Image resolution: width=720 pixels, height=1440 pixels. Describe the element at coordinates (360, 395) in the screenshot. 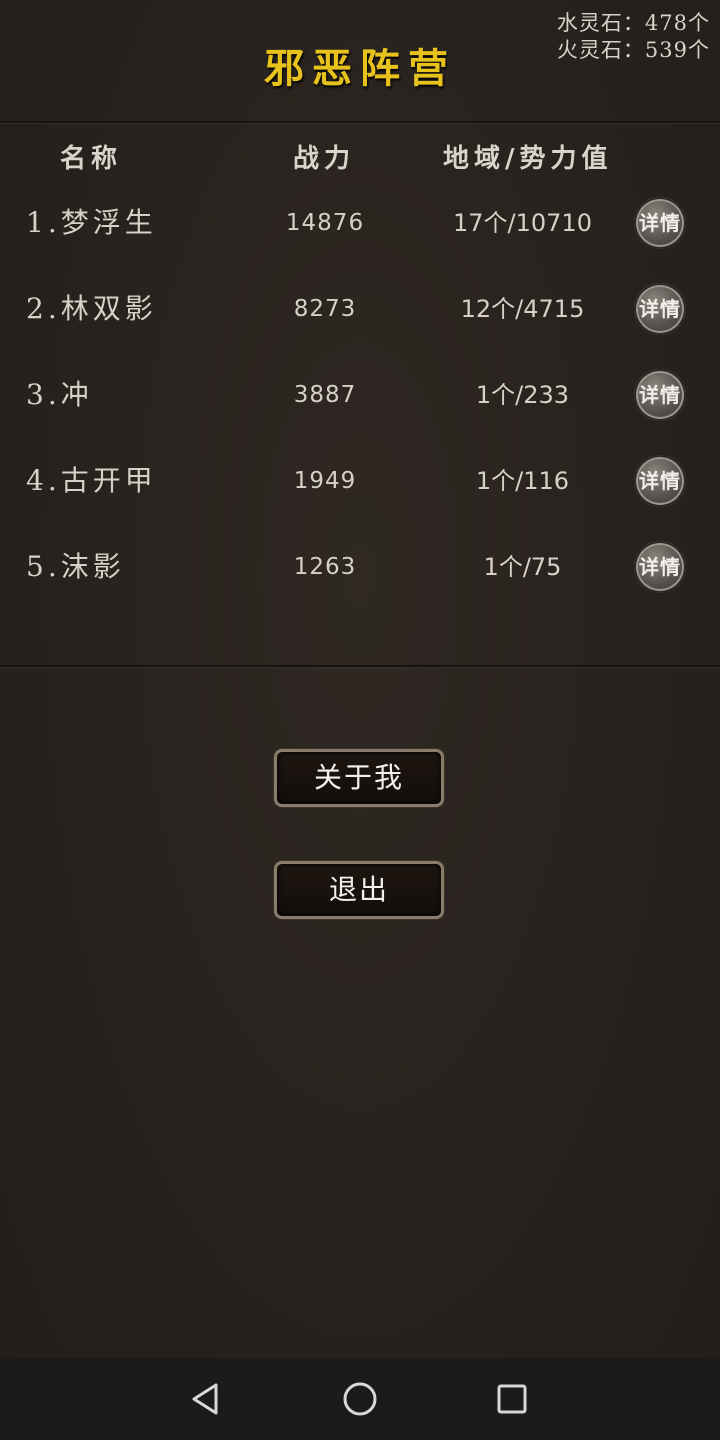

I see `table-row: 3.冲 3887 1个/233 详情` at that location.